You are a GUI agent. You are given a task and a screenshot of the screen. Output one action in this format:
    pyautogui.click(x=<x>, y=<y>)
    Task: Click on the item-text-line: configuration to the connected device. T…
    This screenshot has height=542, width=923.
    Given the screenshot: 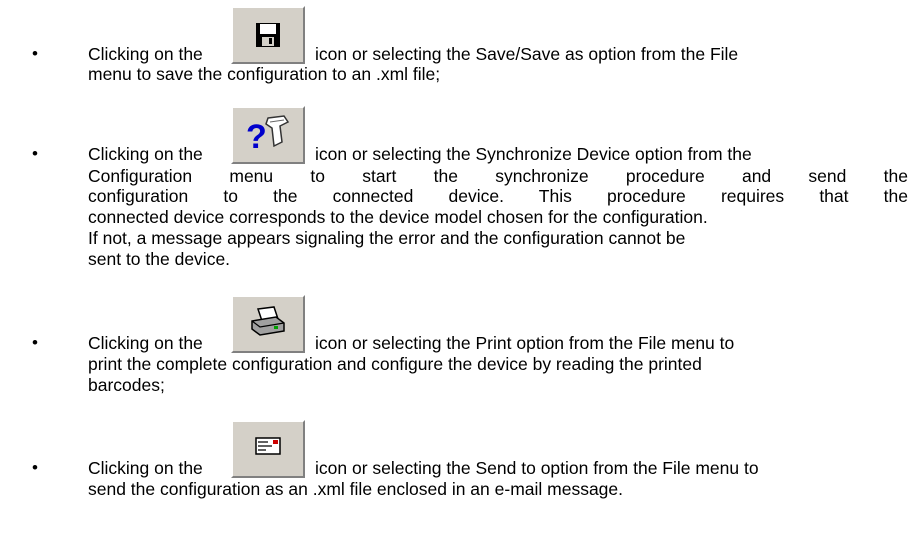 What is the action you would take?
    pyautogui.click(x=498, y=196)
    